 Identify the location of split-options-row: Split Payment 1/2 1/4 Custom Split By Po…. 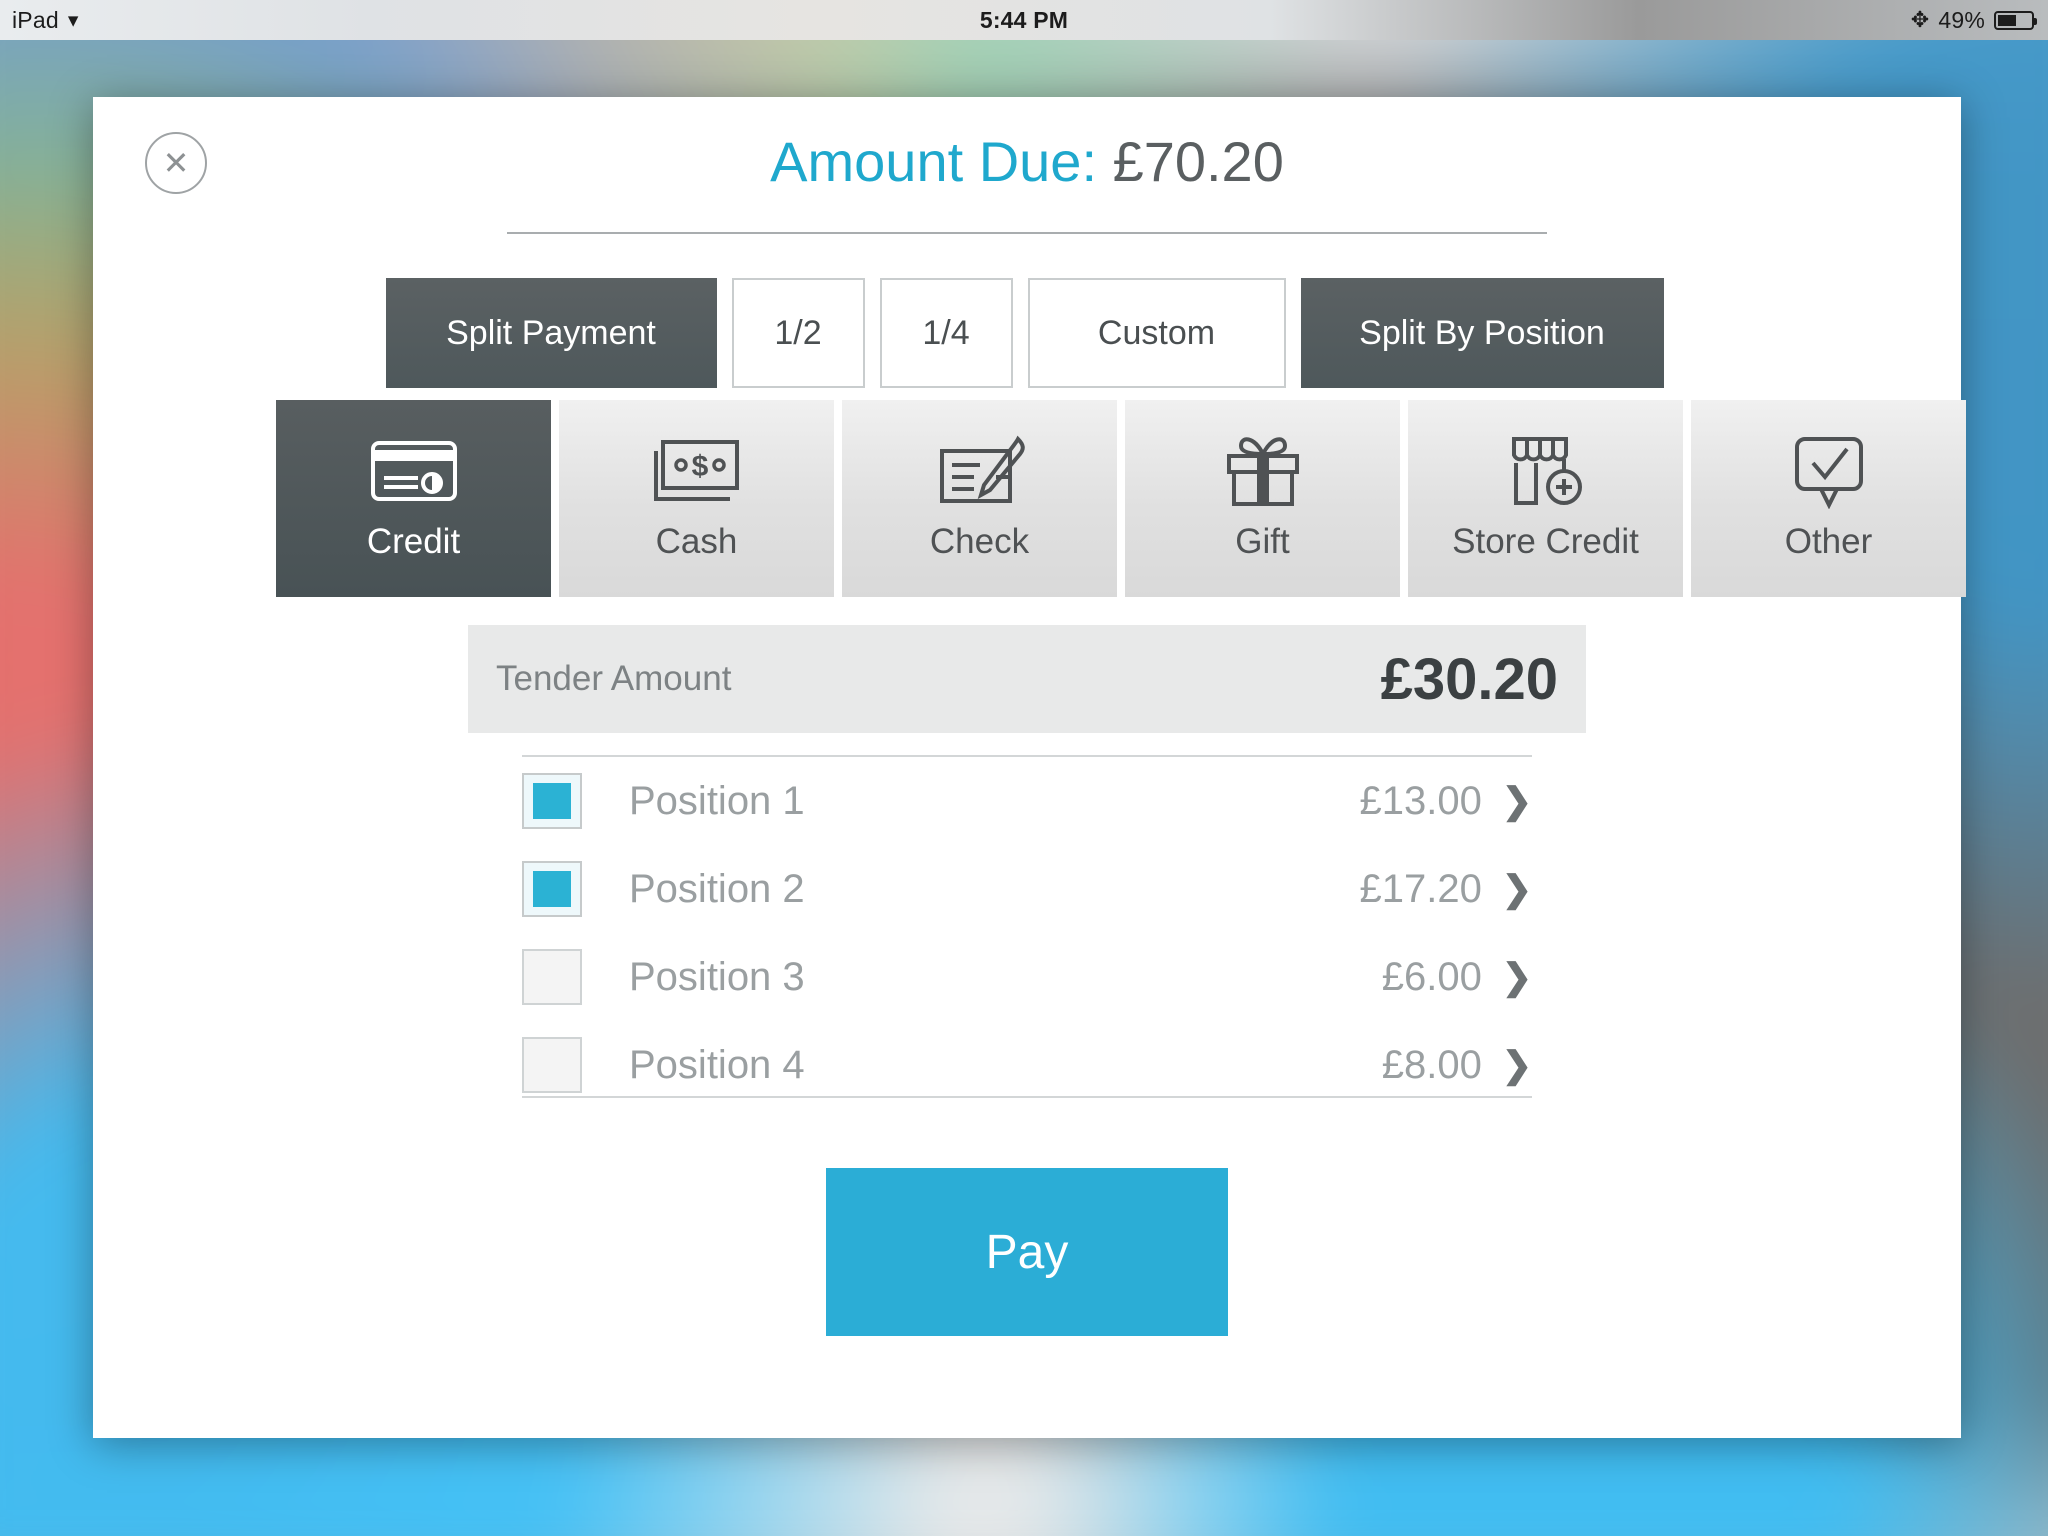
(1027, 333).